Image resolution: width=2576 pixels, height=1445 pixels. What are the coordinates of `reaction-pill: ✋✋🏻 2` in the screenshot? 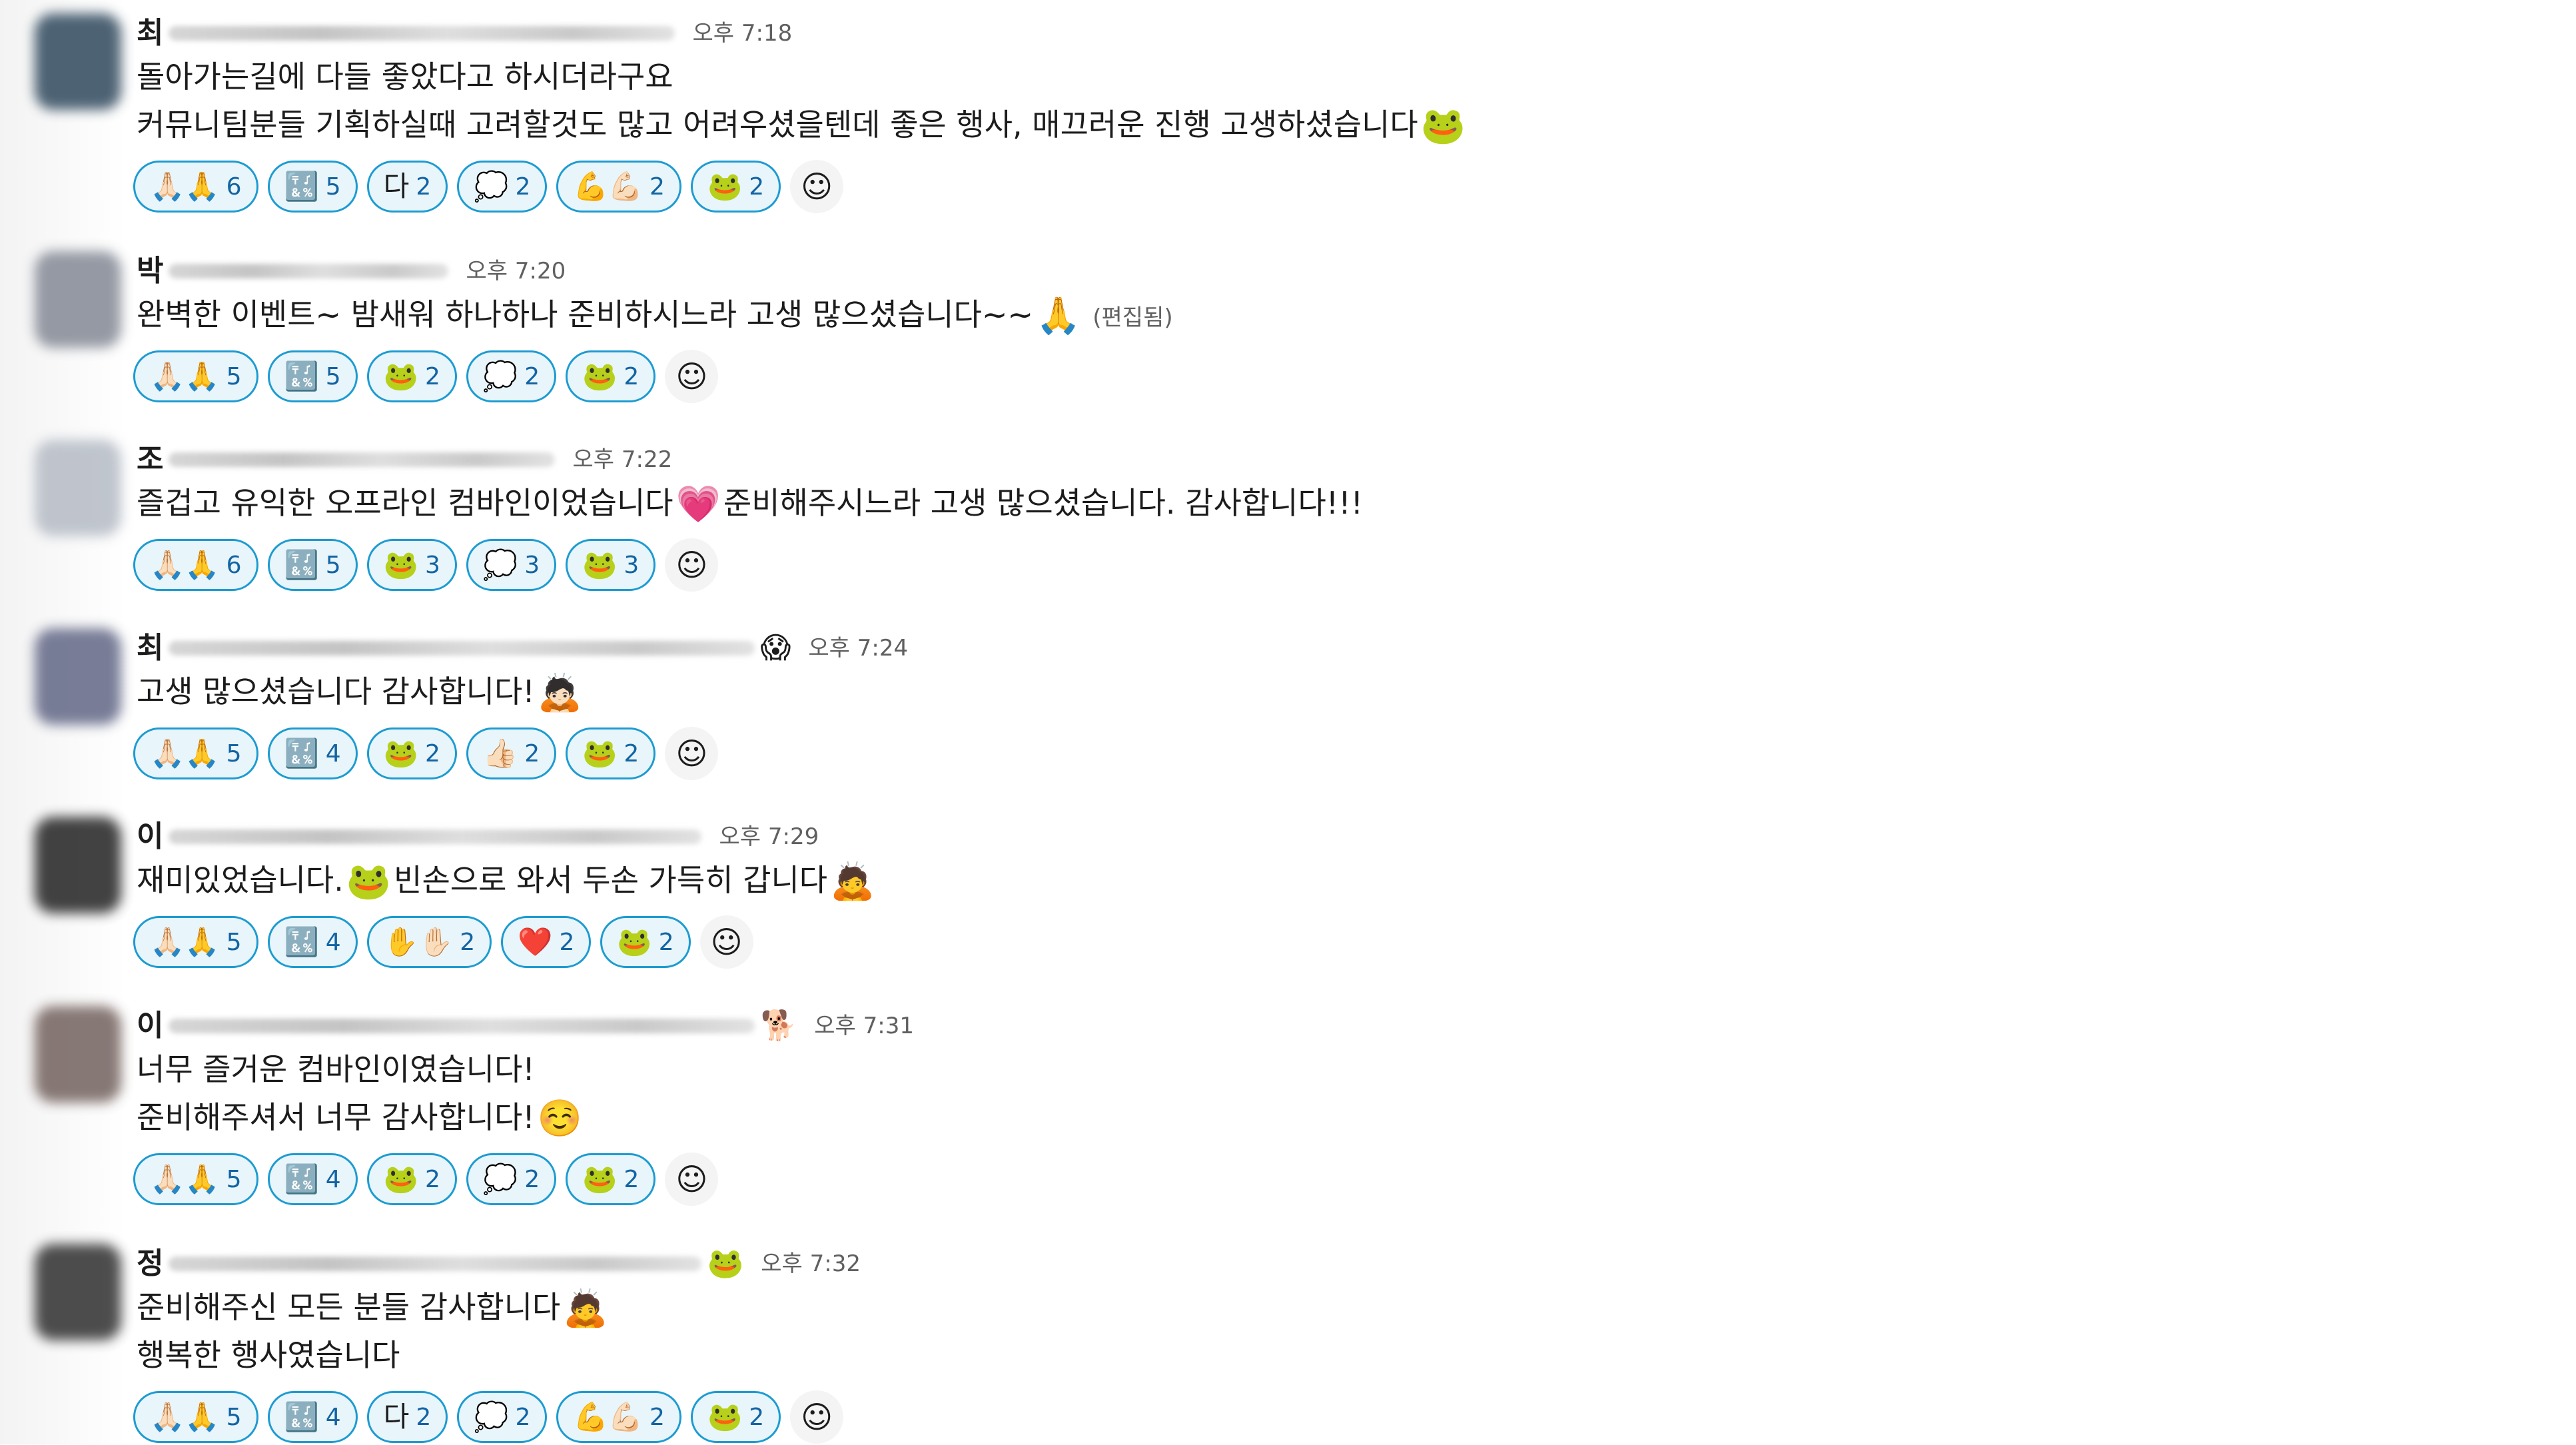 It's located at (429, 942).